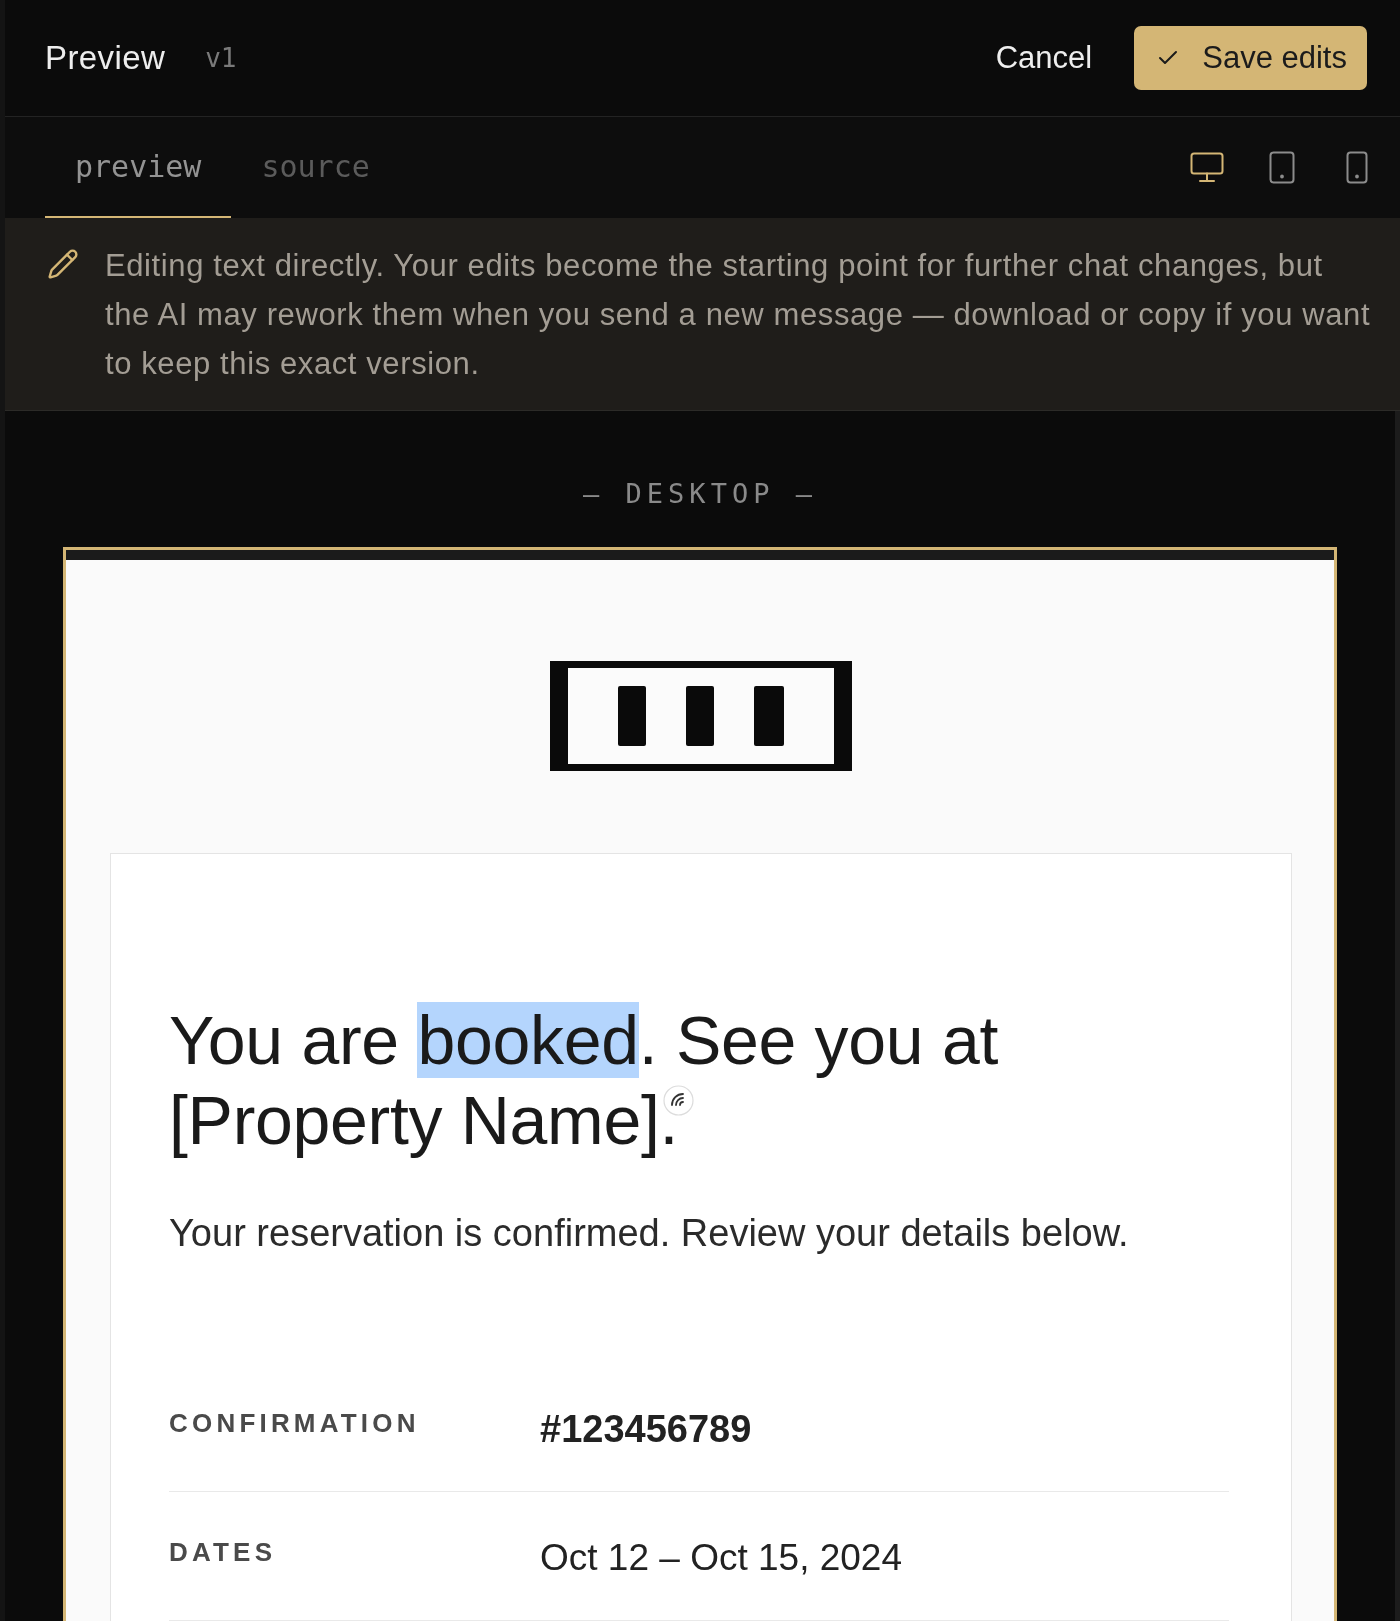  What do you see at coordinates (700, 494) in the screenshot?
I see `viewport-label: — DESKTOP —` at bounding box center [700, 494].